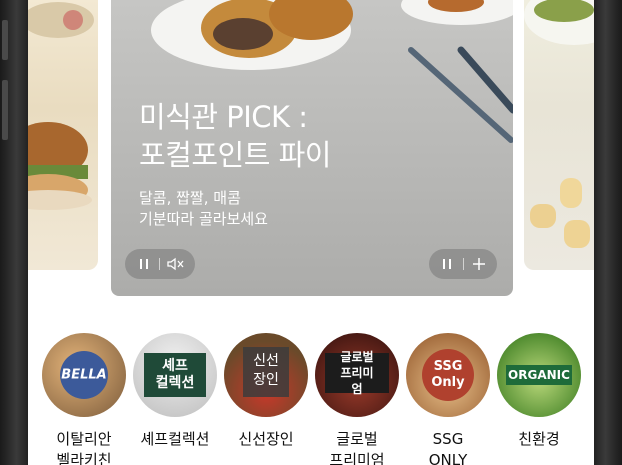  I want to click on banner-subline: 달콤, 짭짤, 매콤 기분따라 골라보세요, so click(203, 208).